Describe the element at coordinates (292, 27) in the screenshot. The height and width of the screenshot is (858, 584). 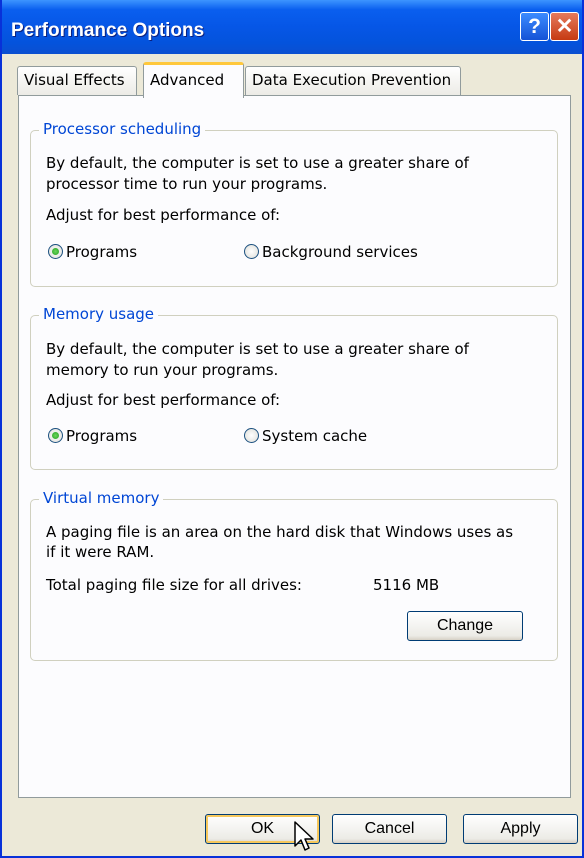
I see `title-bar: Performance Options ? ✕` at that location.